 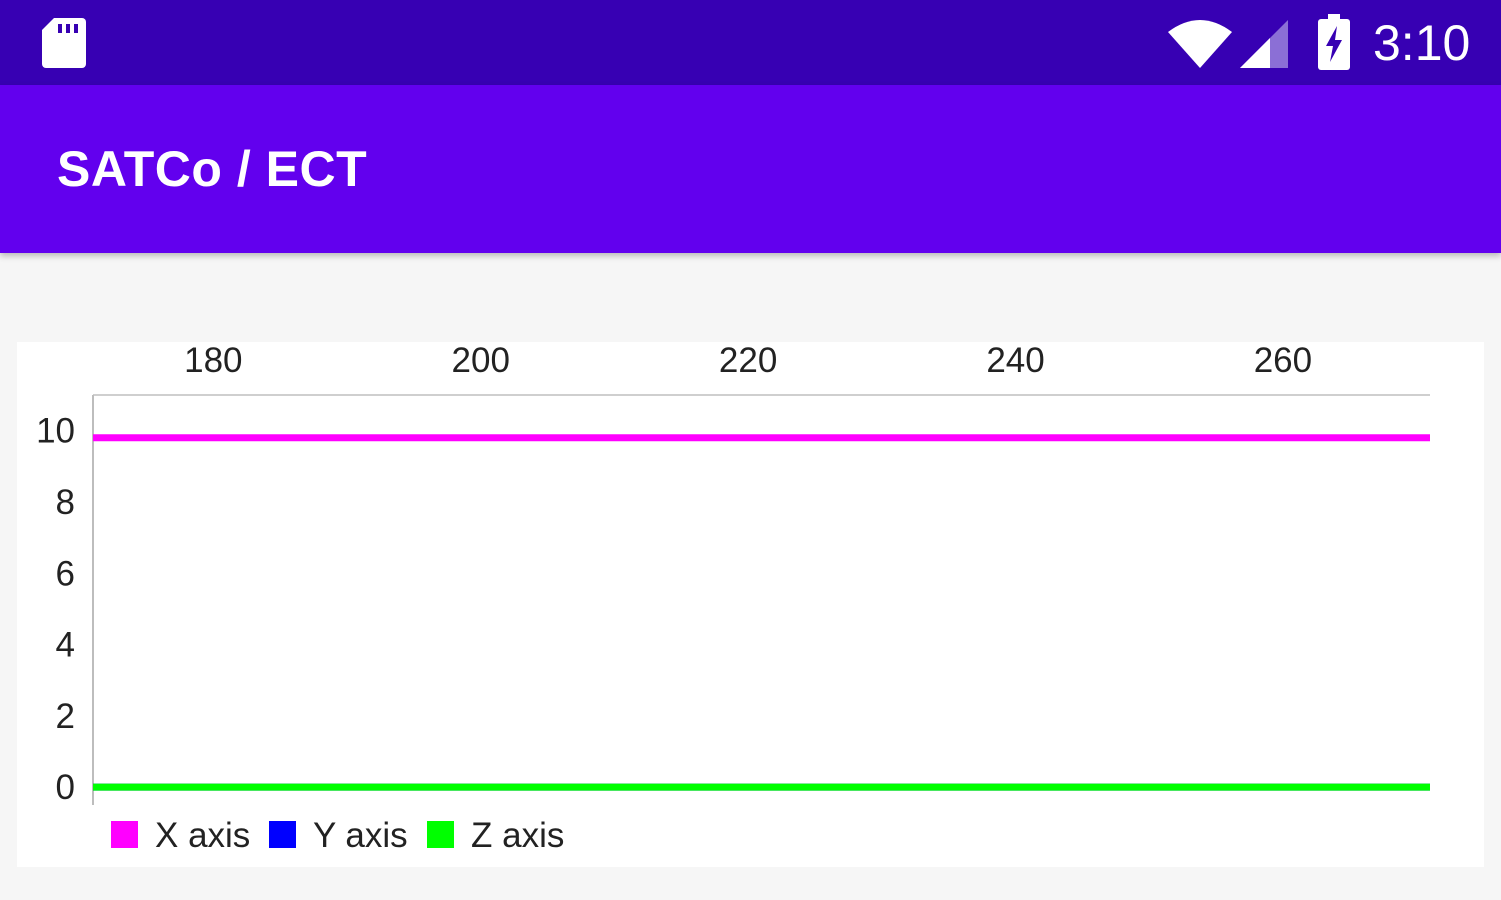 What do you see at coordinates (64, 43) in the screenshot?
I see `sd-card-icon` at bounding box center [64, 43].